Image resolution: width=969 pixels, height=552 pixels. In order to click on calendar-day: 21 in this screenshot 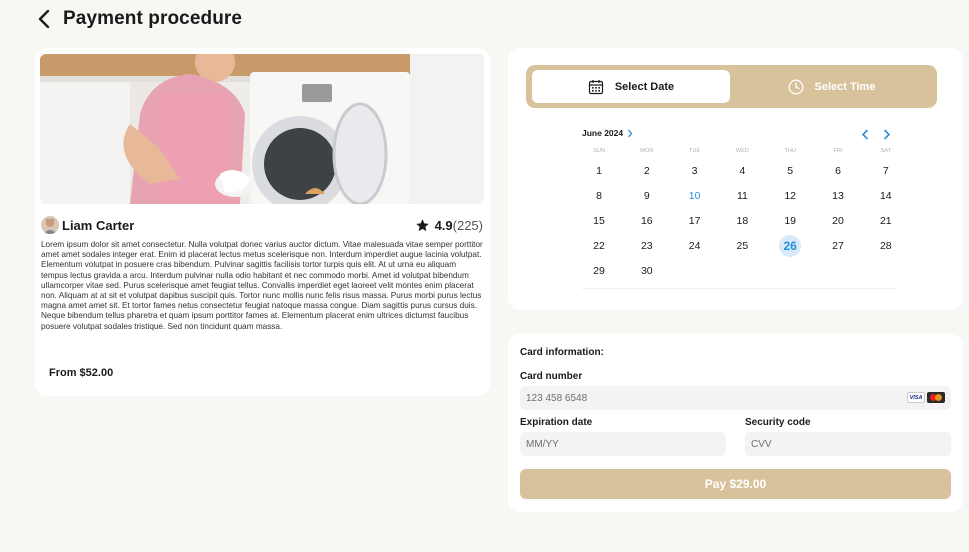, I will do `click(886, 221)`.